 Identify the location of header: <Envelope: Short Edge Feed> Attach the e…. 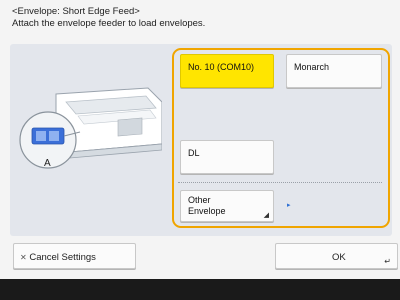
(108, 18).